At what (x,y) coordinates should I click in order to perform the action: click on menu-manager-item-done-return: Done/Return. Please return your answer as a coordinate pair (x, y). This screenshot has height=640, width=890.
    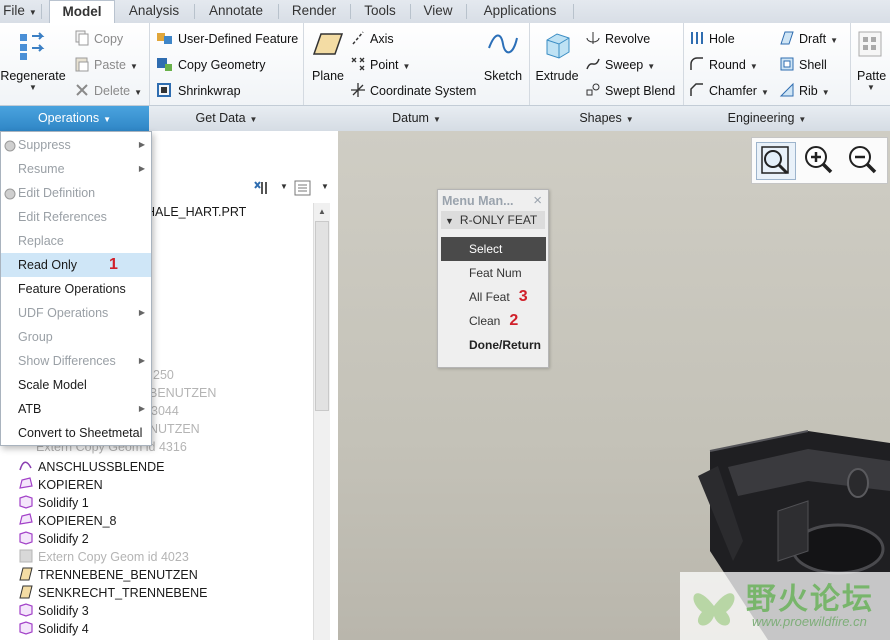
    Looking at the image, I should click on (493, 345).